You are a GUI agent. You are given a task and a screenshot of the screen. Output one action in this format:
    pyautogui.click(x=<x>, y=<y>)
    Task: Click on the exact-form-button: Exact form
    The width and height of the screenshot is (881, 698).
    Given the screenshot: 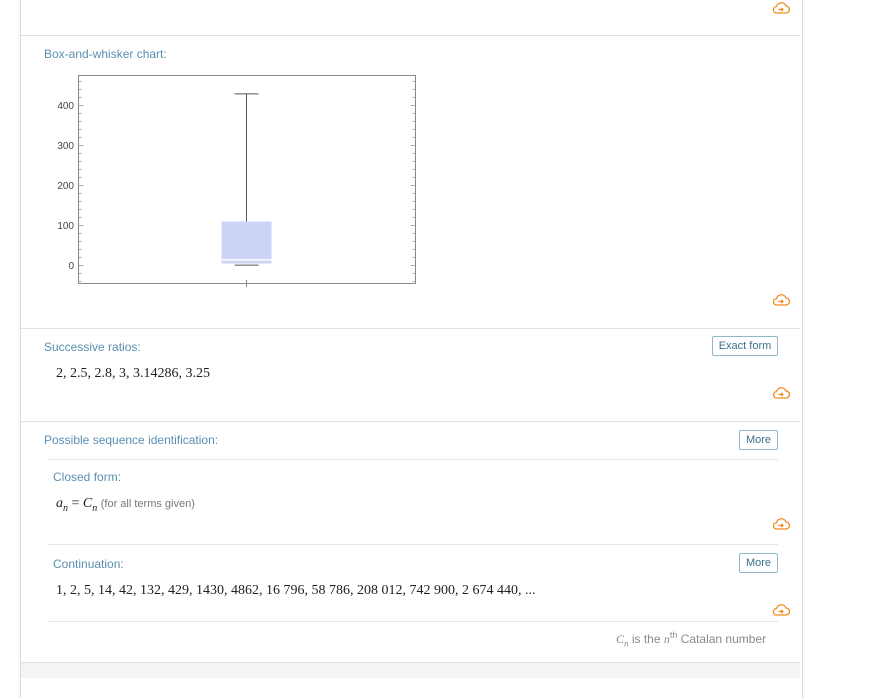 What is the action you would take?
    pyautogui.click(x=745, y=346)
    